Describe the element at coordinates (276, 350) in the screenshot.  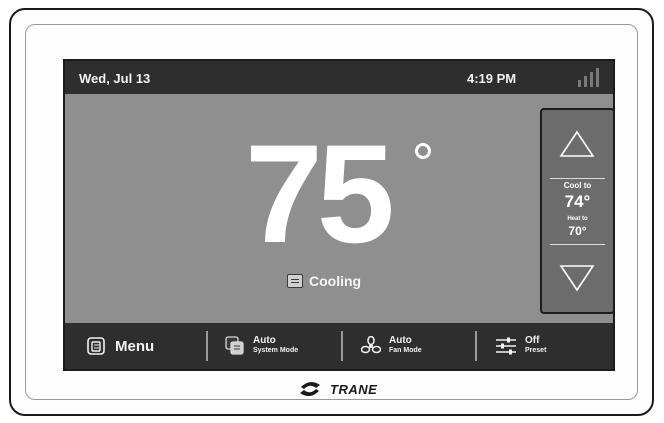
I see `system-mode-label: System Mode` at that location.